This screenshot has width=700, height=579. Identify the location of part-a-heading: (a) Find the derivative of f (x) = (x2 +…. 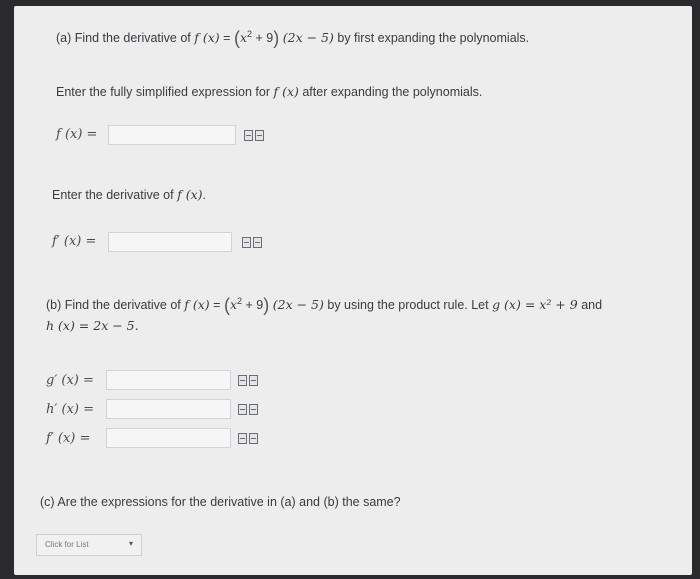
(293, 38).